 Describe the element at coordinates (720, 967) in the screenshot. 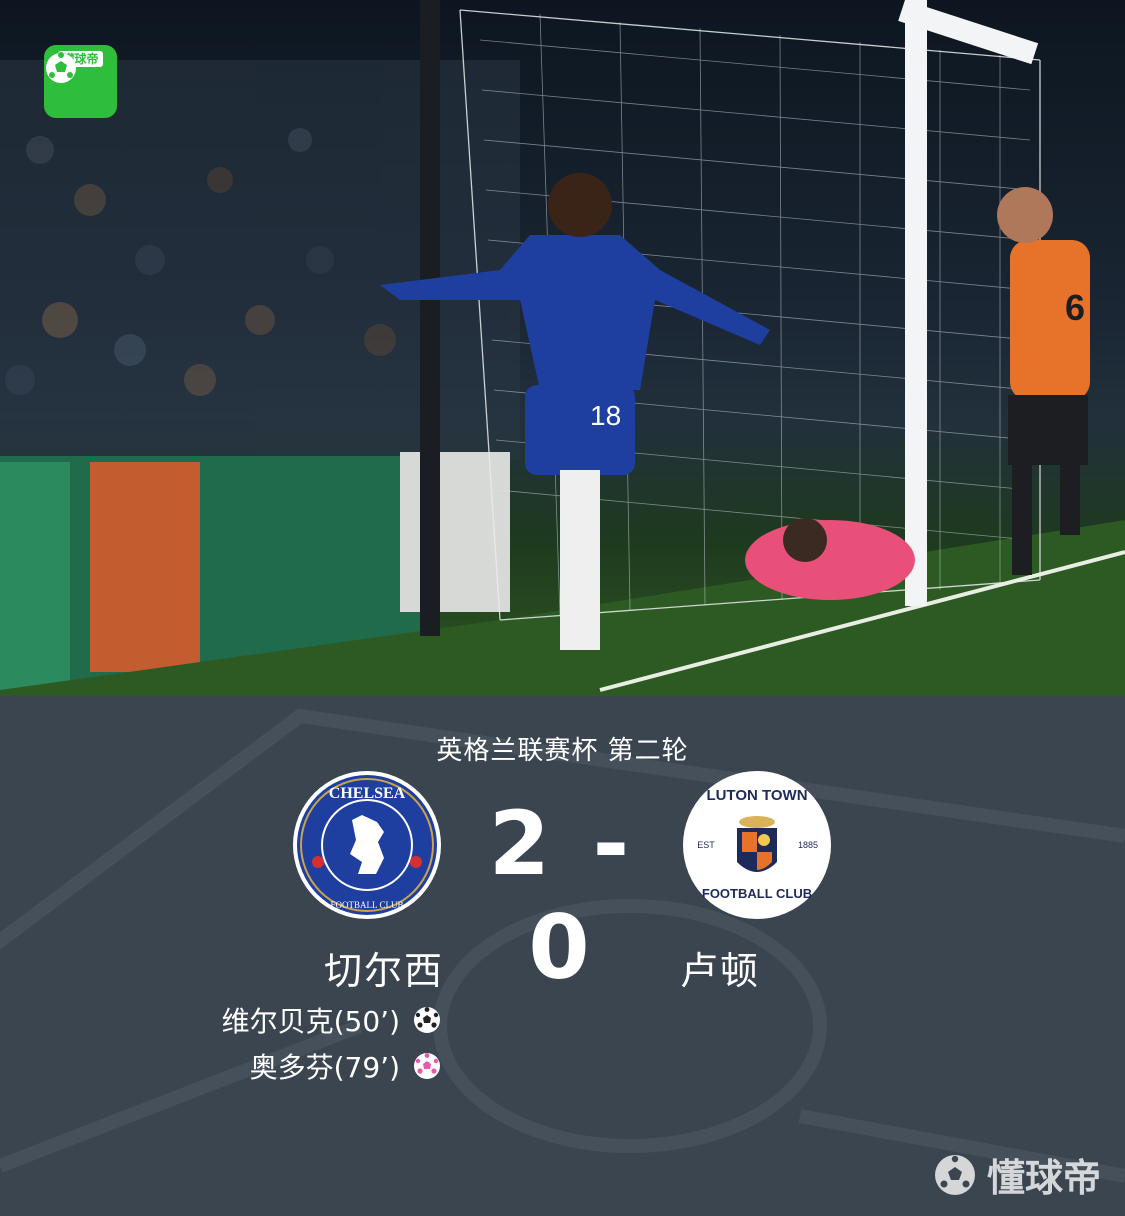

I see `away-team-name: 卢顿` at that location.